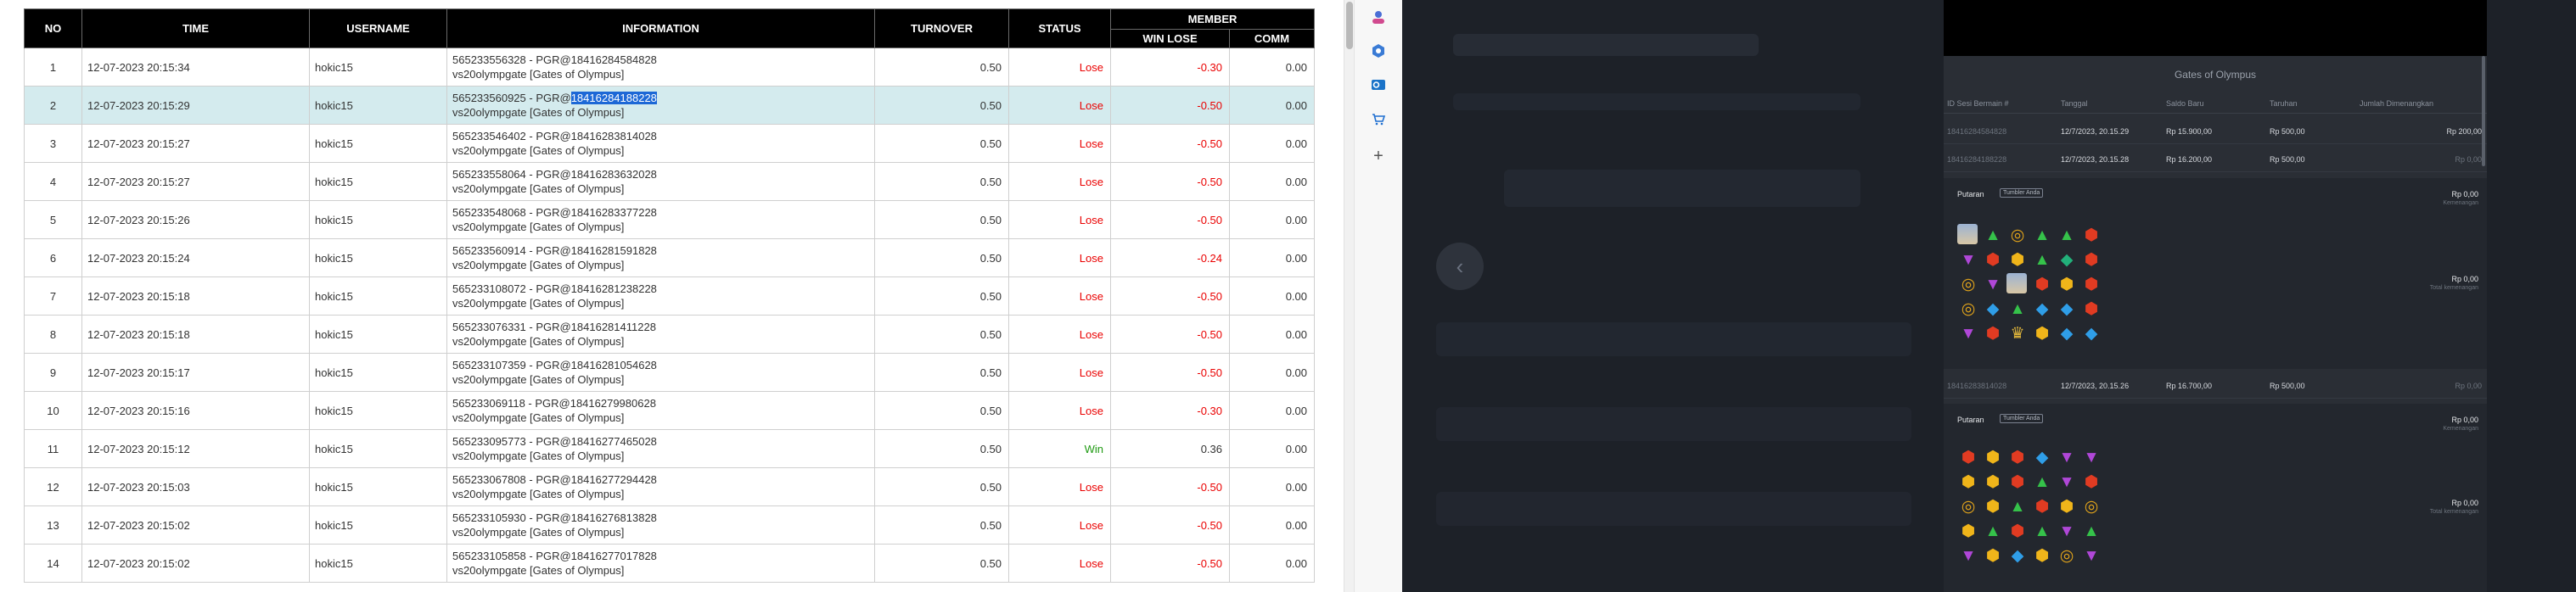 Image resolution: width=2576 pixels, height=592 pixels. What do you see at coordinates (613, 98) in the screenshot?
I see `highlighted-selection: 18416284188228` at bounding box center [613, 98].